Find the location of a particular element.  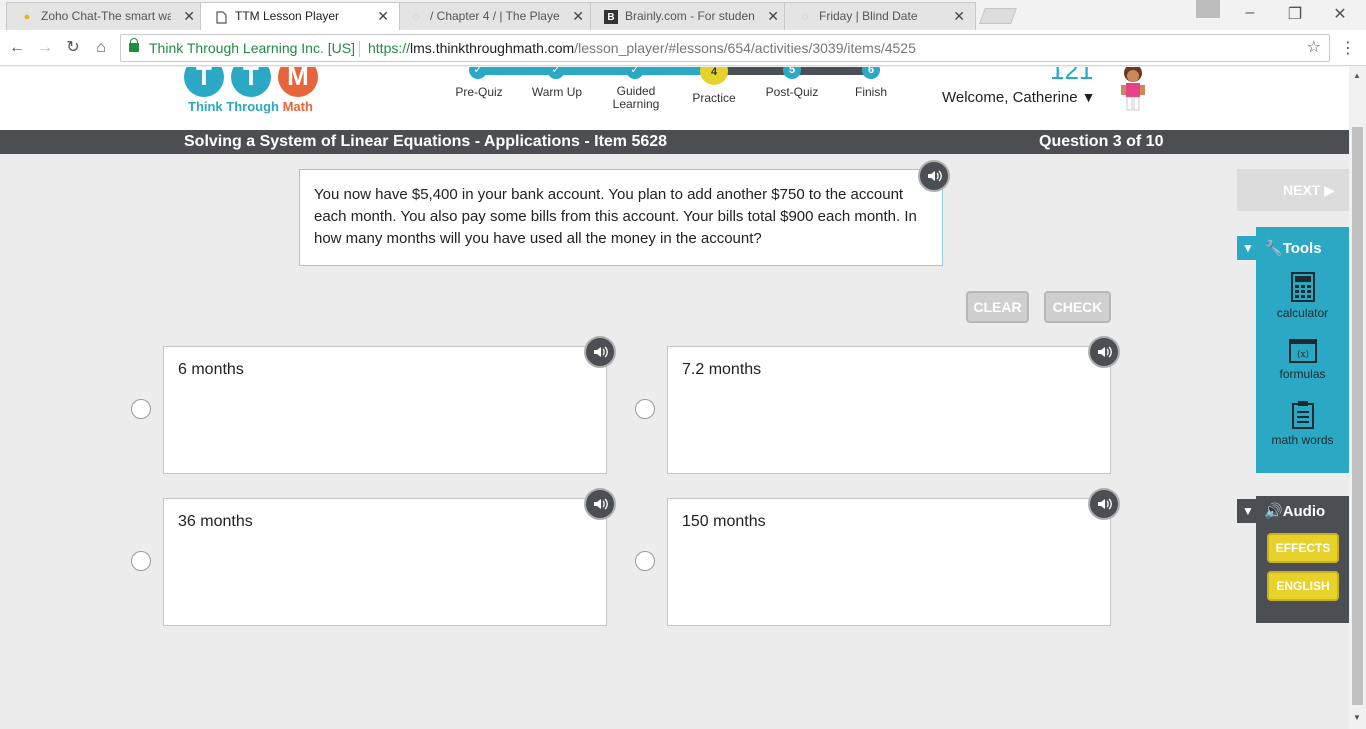

step-post-quiz: Post-Quiz is located at coordinates (792, 92).